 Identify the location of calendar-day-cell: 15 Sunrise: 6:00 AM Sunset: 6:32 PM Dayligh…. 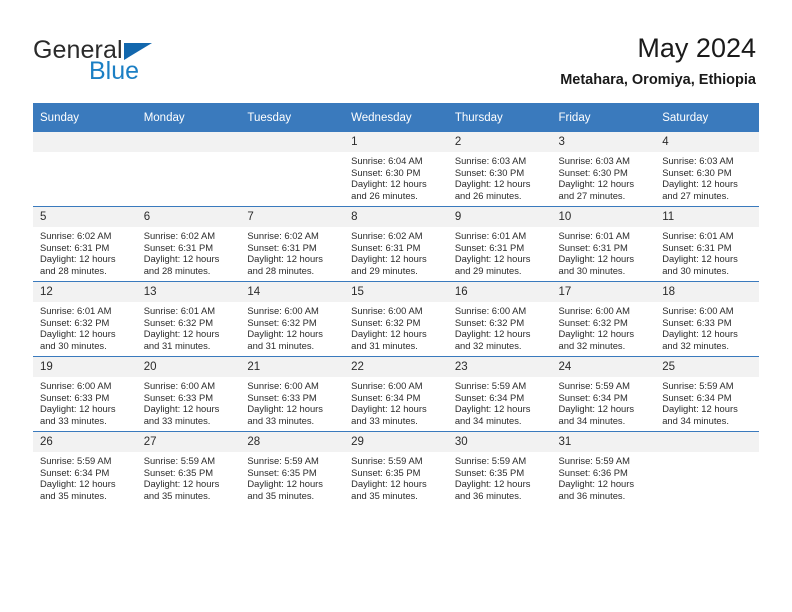
(396, 319).